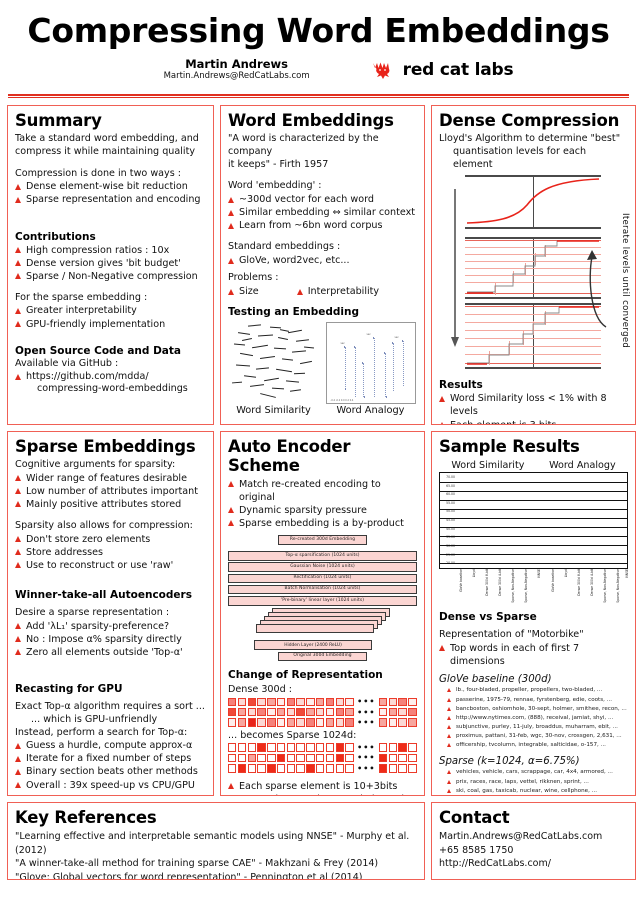 This screenshot has height=902, width=637. I want to click on wta-label: Desire a sparse representation :, so click(92, 612).